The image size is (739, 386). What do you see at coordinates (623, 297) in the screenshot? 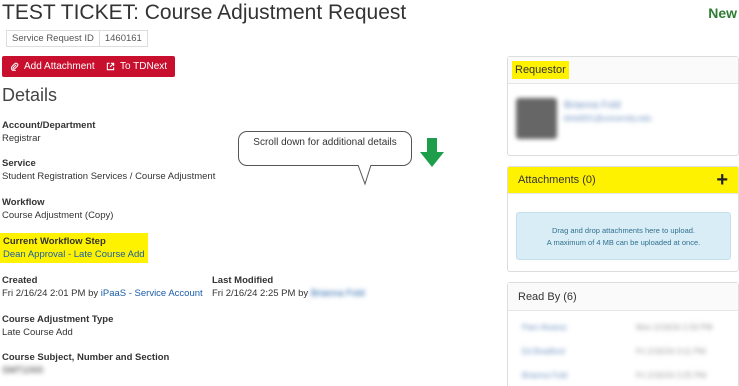
I see `read-by-header: Read By (6)` at bounding box center [623, 297].